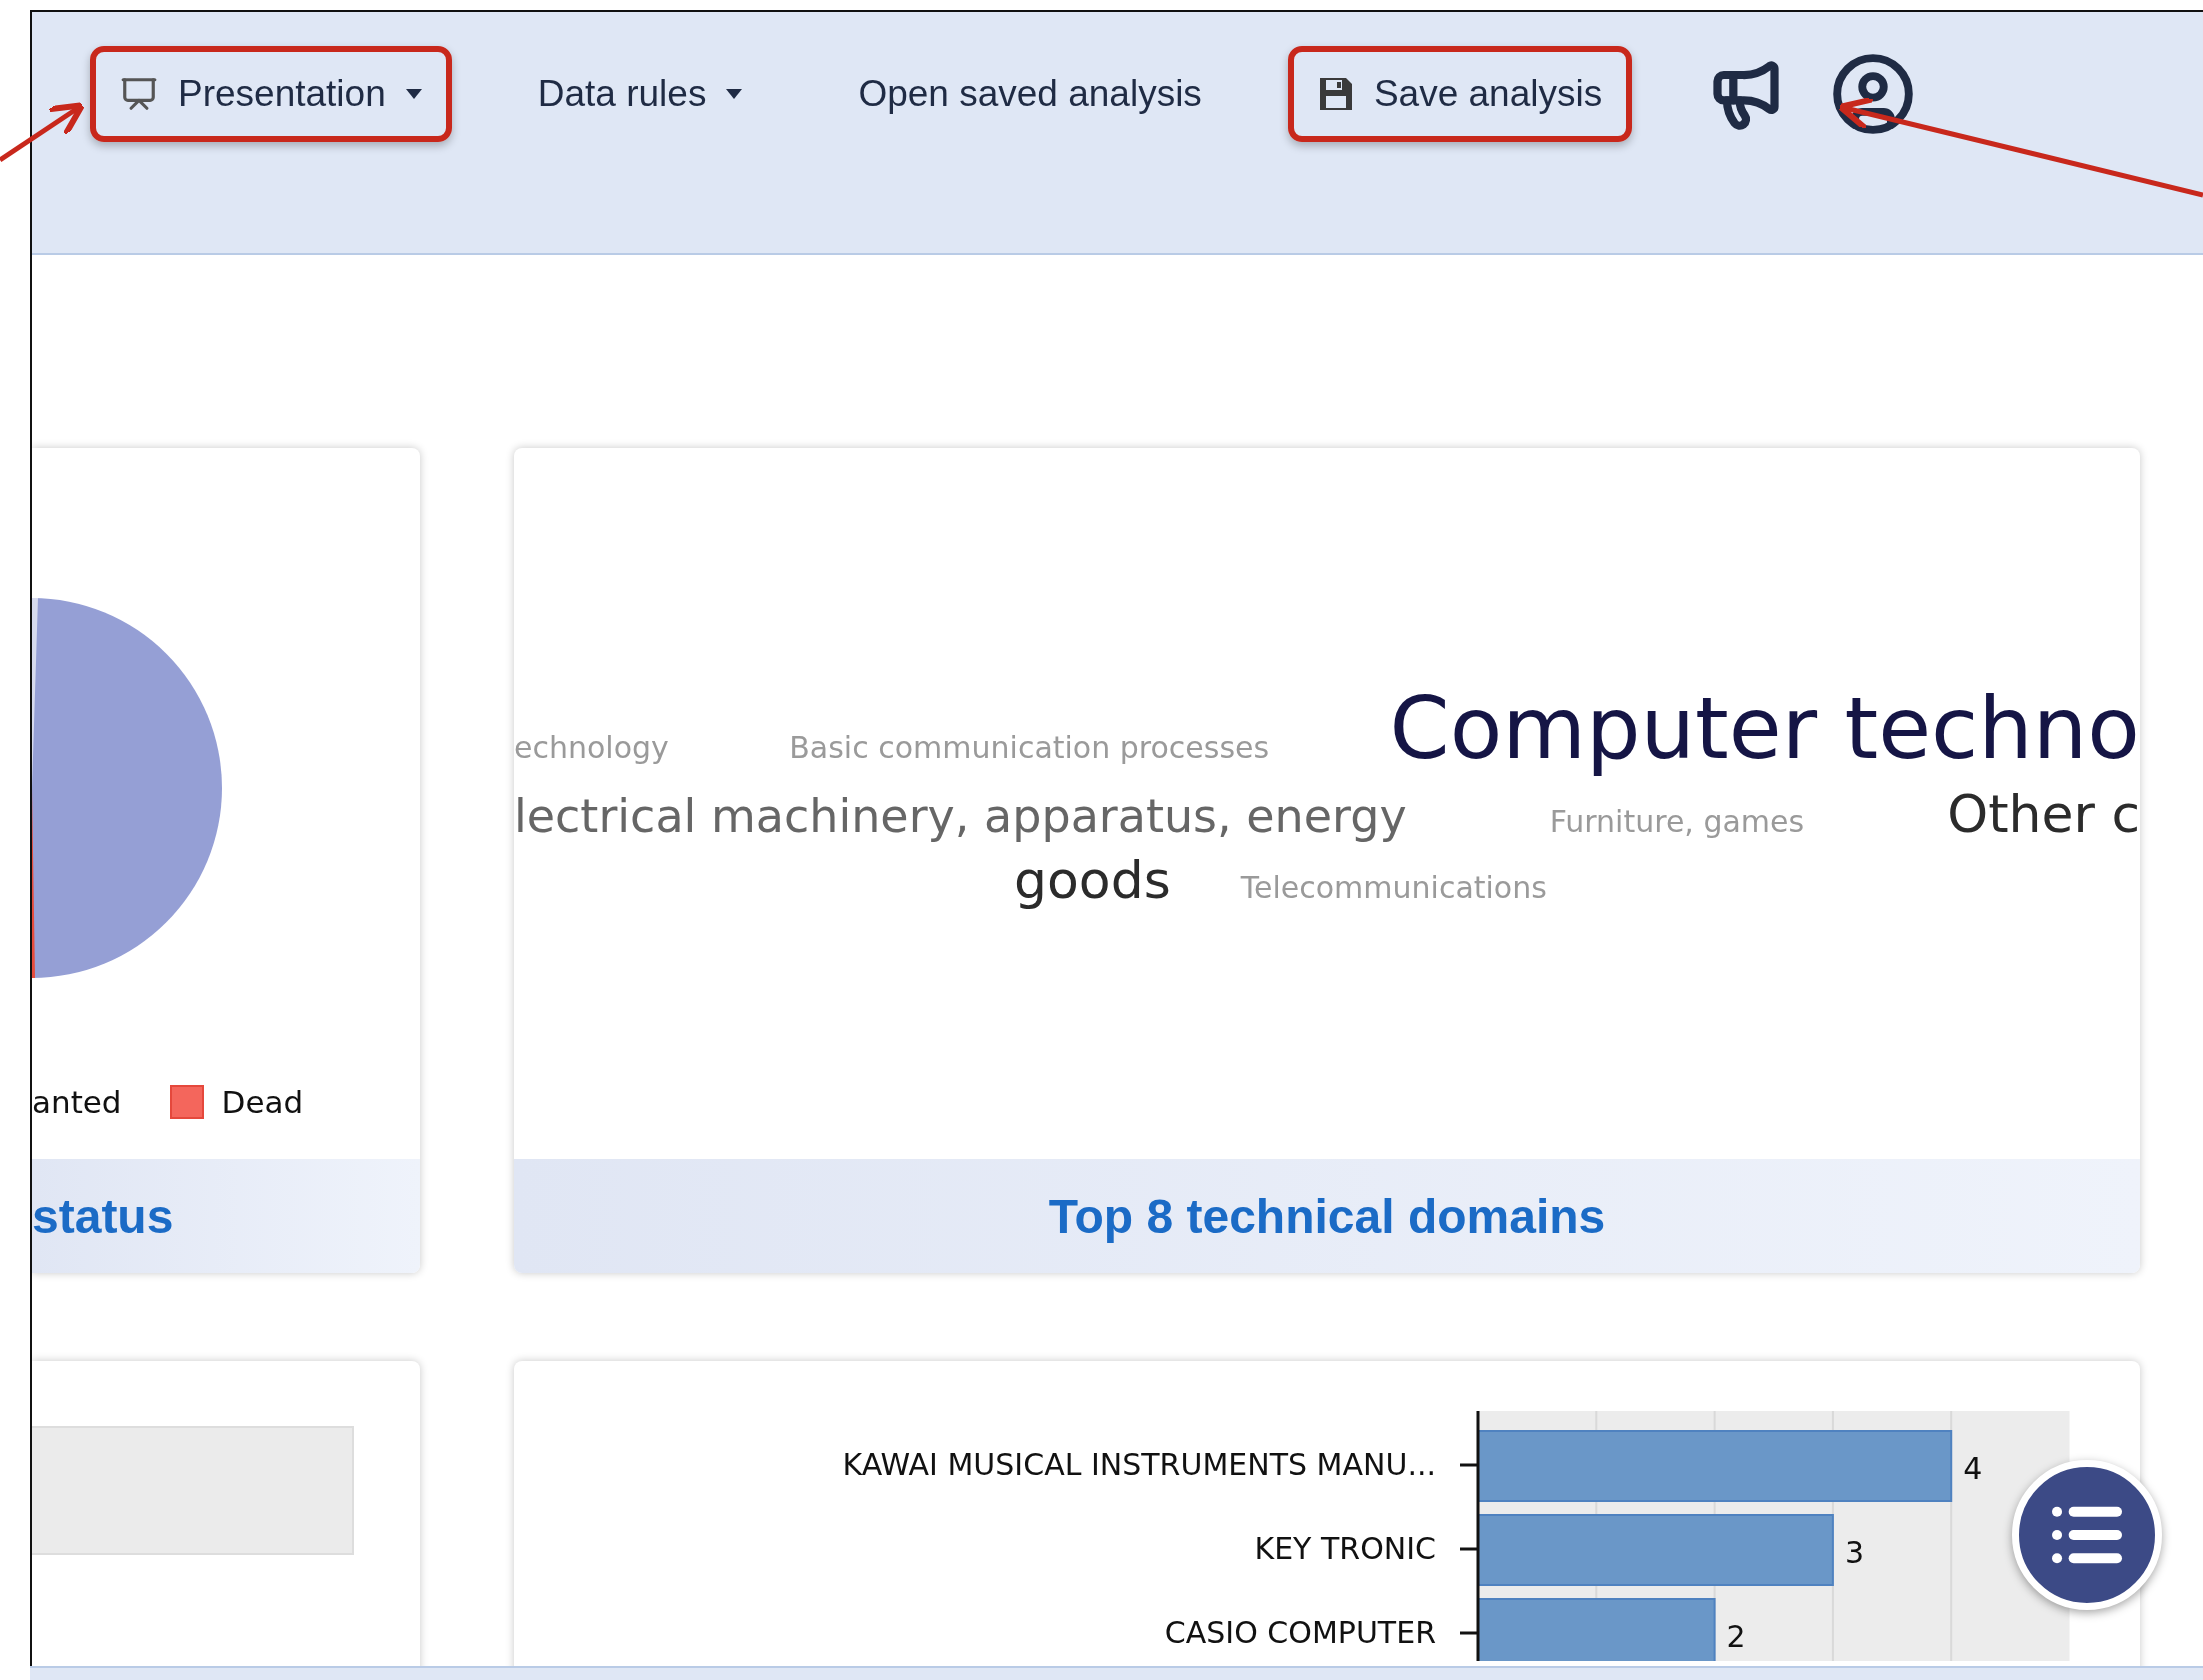 This screenshot has height=1680, width=2203. I want to click on presentation-menu: Presentation, so click(271, 94).